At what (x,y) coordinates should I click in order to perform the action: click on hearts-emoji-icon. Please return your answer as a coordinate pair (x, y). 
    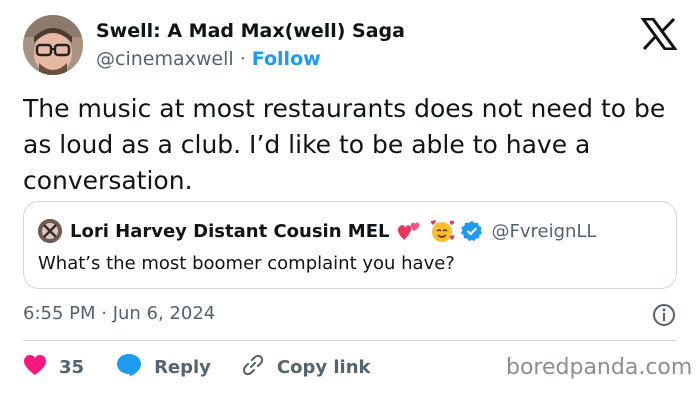
    Looking at the image, I should click on (409, 231).